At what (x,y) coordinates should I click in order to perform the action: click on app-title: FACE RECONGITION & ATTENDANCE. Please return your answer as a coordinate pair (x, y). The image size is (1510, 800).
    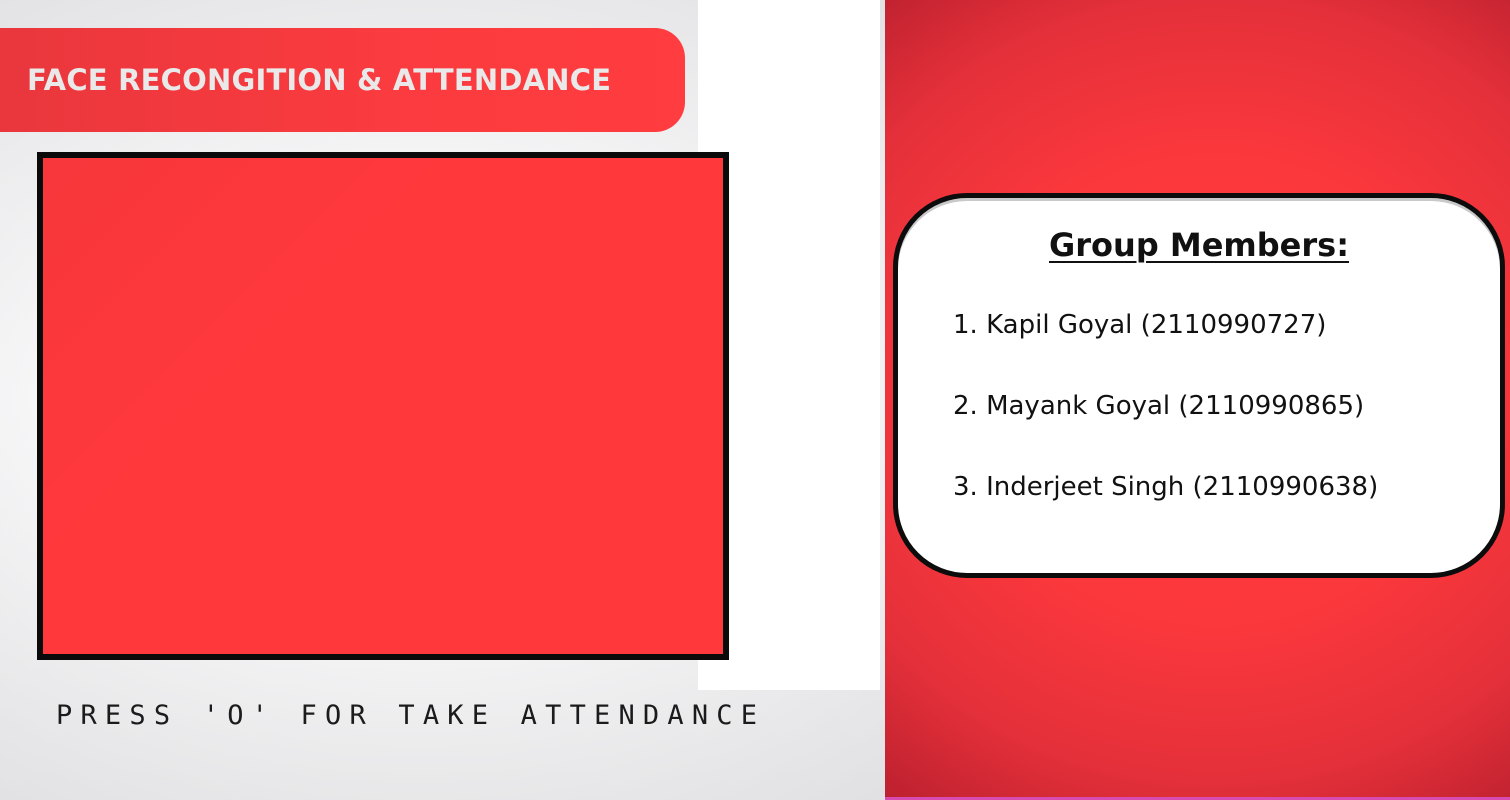
    Looking at the image, I should click on (319, 80).